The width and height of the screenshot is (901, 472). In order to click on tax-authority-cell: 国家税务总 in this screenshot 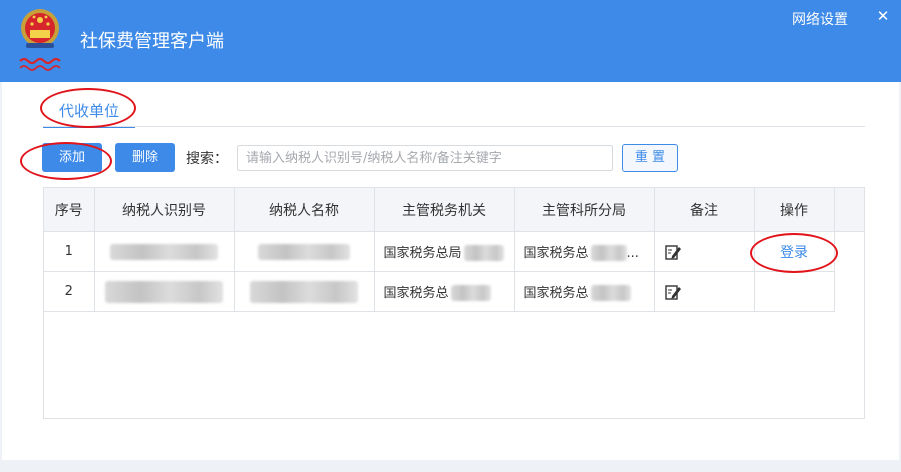, I will do `click(444, 291)`.